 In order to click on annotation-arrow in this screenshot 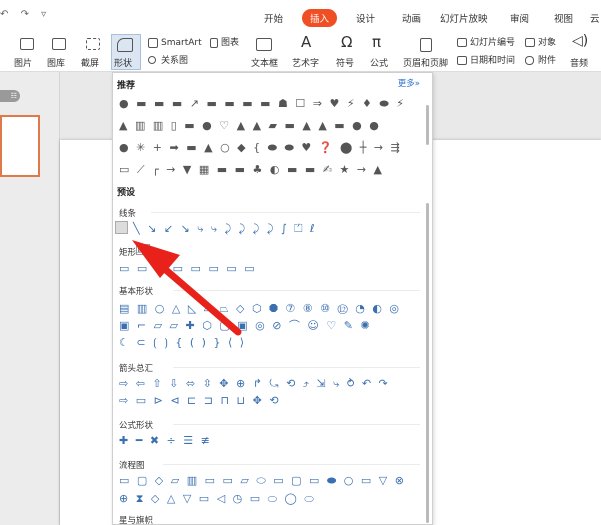, I will do `click(187, 288)`.